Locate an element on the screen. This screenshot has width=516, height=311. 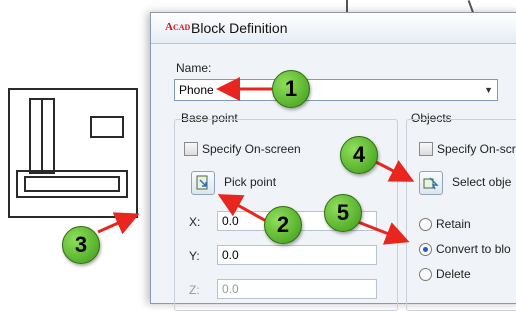
callout-3: 3 is located at coordinates (81, 245).